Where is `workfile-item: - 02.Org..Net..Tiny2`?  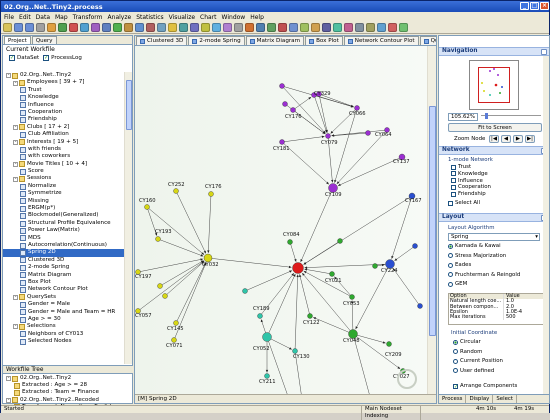
workfile-item: - 02.Org..Net..Tiny2 is located at coordinates (68, 378).